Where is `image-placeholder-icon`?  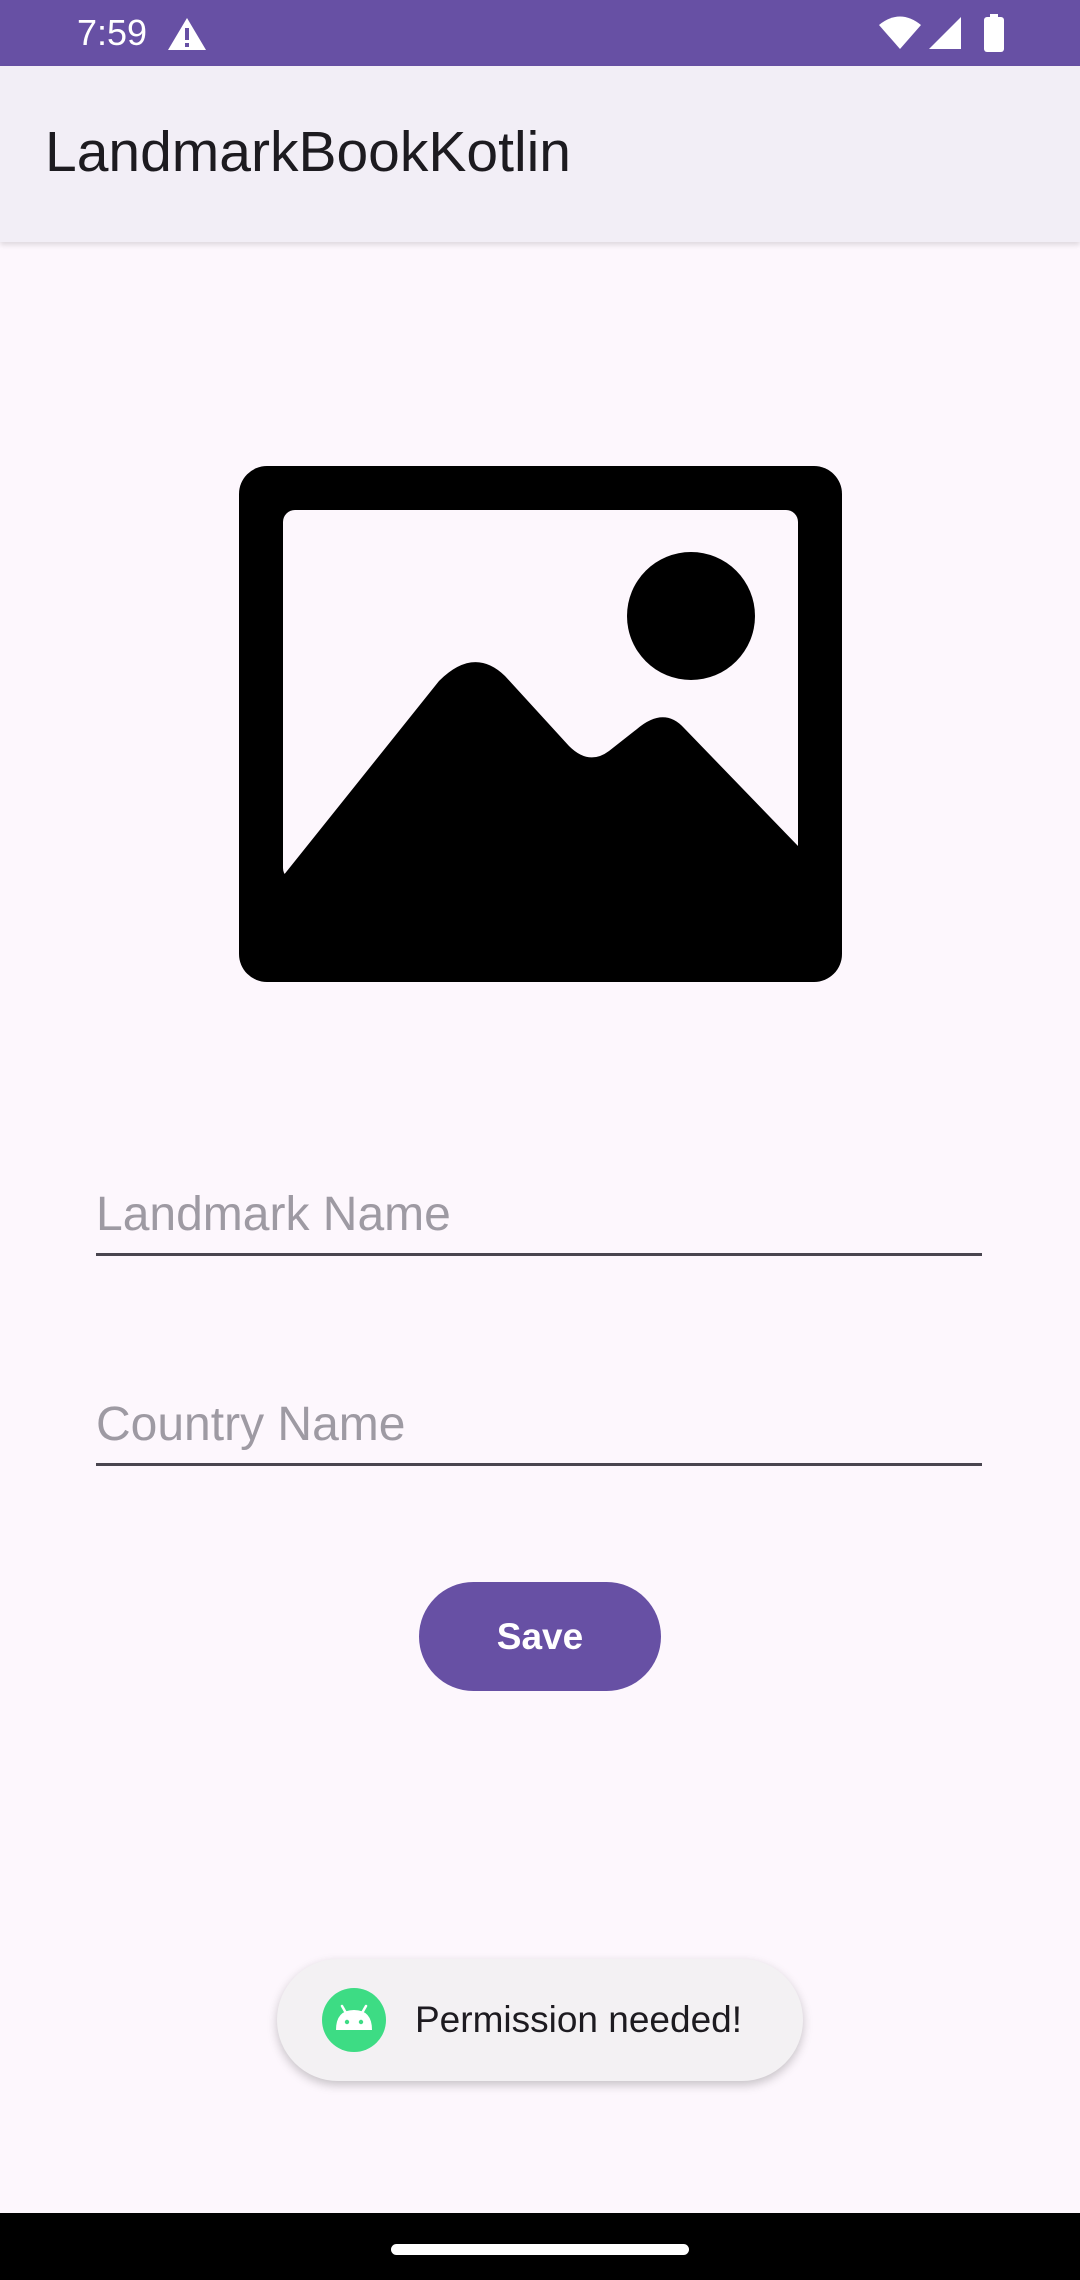 image-placeholder-icon is located at coordinates (540, 724).